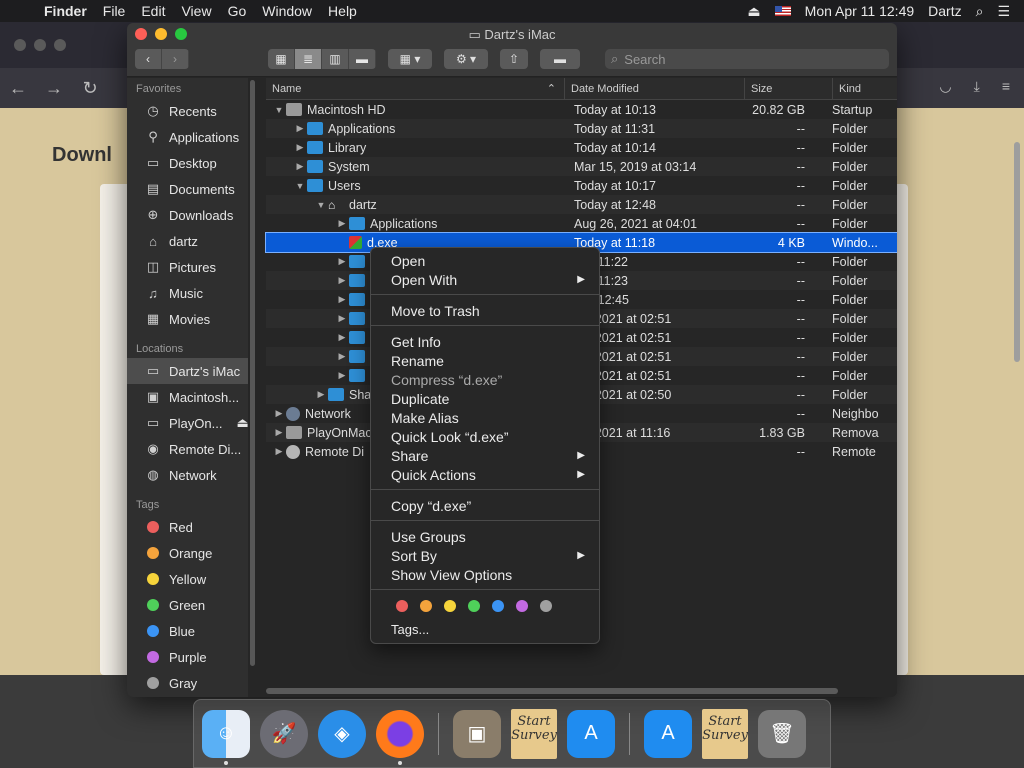 The width and height of the screenshot is (1024, 768). I want to click on icon-view-button: ▦, so click(281, 59).